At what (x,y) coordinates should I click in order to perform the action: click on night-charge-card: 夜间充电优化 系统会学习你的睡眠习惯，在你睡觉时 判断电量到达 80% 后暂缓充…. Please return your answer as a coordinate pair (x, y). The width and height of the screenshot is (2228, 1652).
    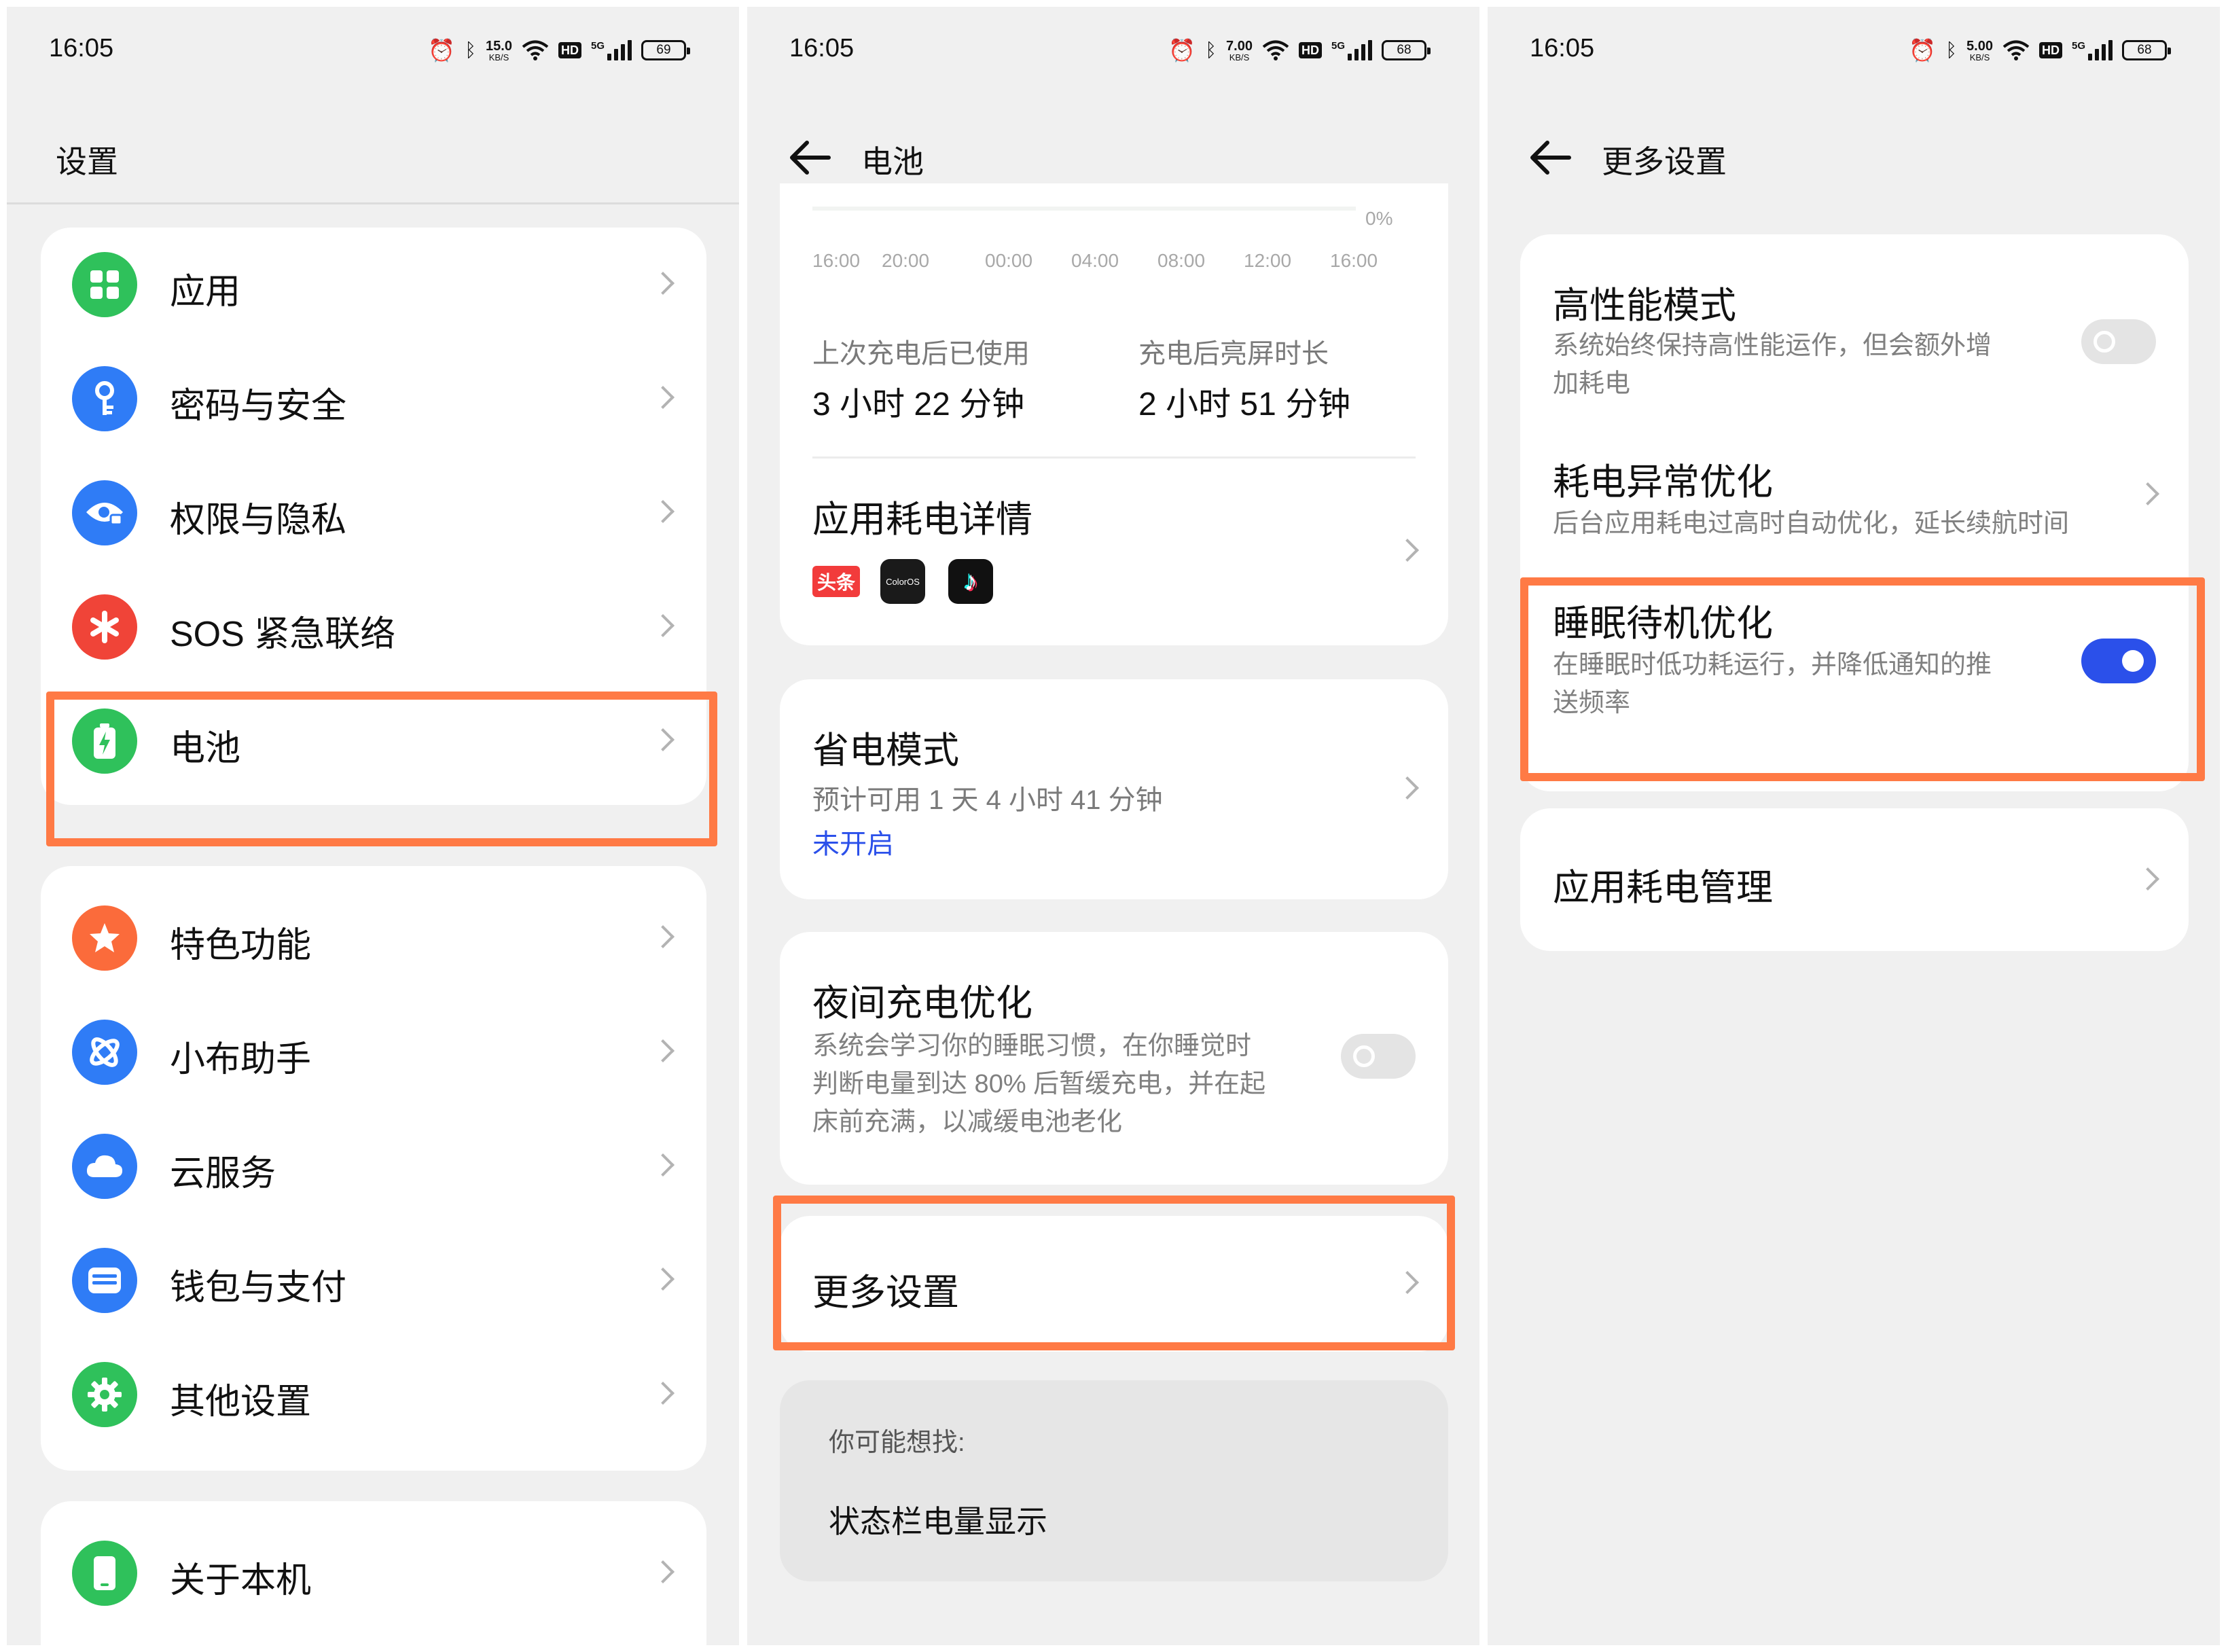
    Looking at the image, I should click on (1114, 1058).